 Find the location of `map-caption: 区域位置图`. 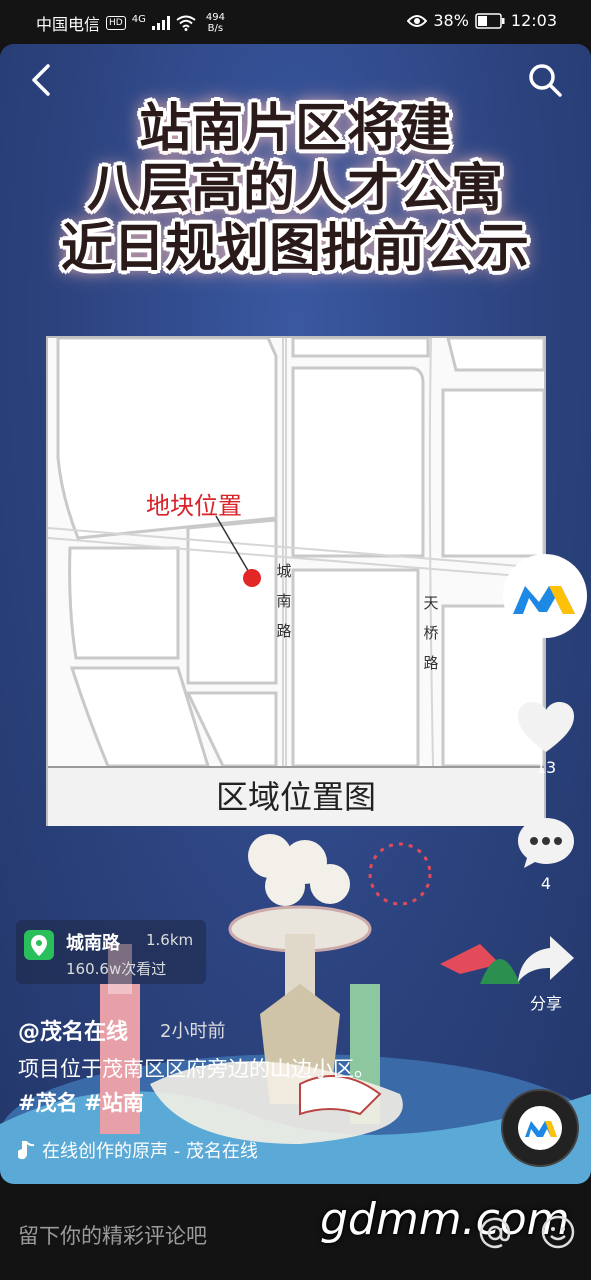

map-caption: 区域位置图 is located at coordinates (296, 796).